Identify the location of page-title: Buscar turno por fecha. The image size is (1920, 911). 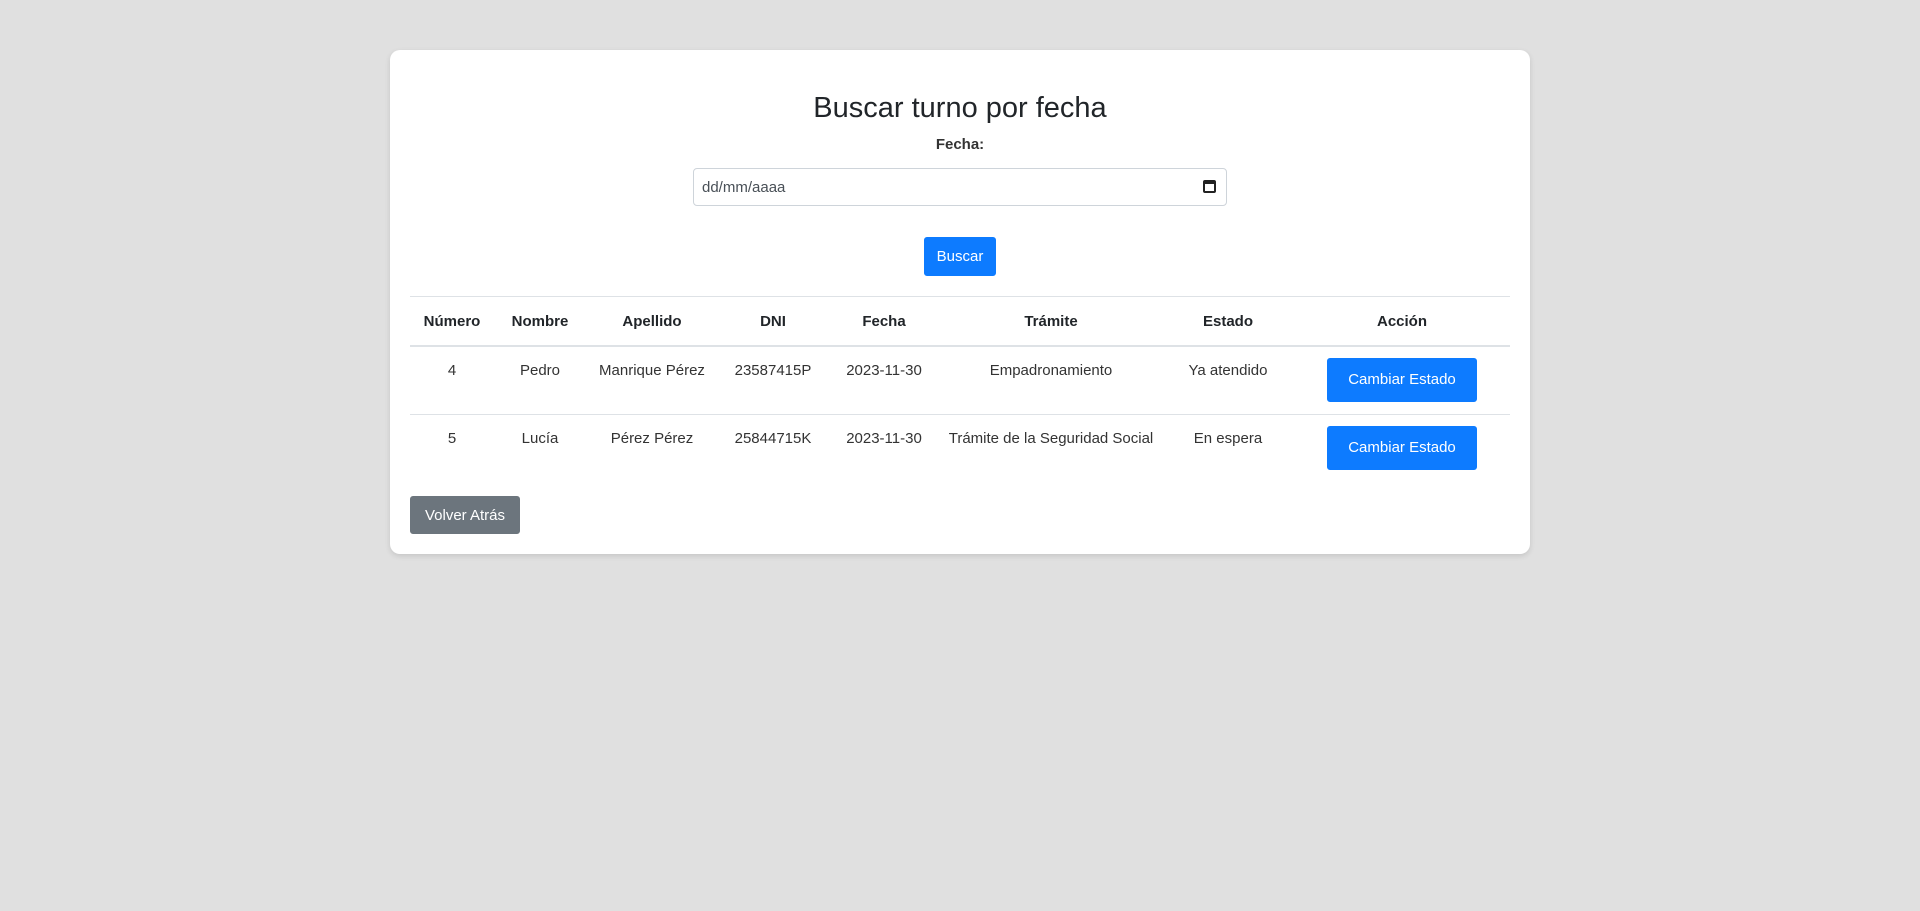
(960, 108).